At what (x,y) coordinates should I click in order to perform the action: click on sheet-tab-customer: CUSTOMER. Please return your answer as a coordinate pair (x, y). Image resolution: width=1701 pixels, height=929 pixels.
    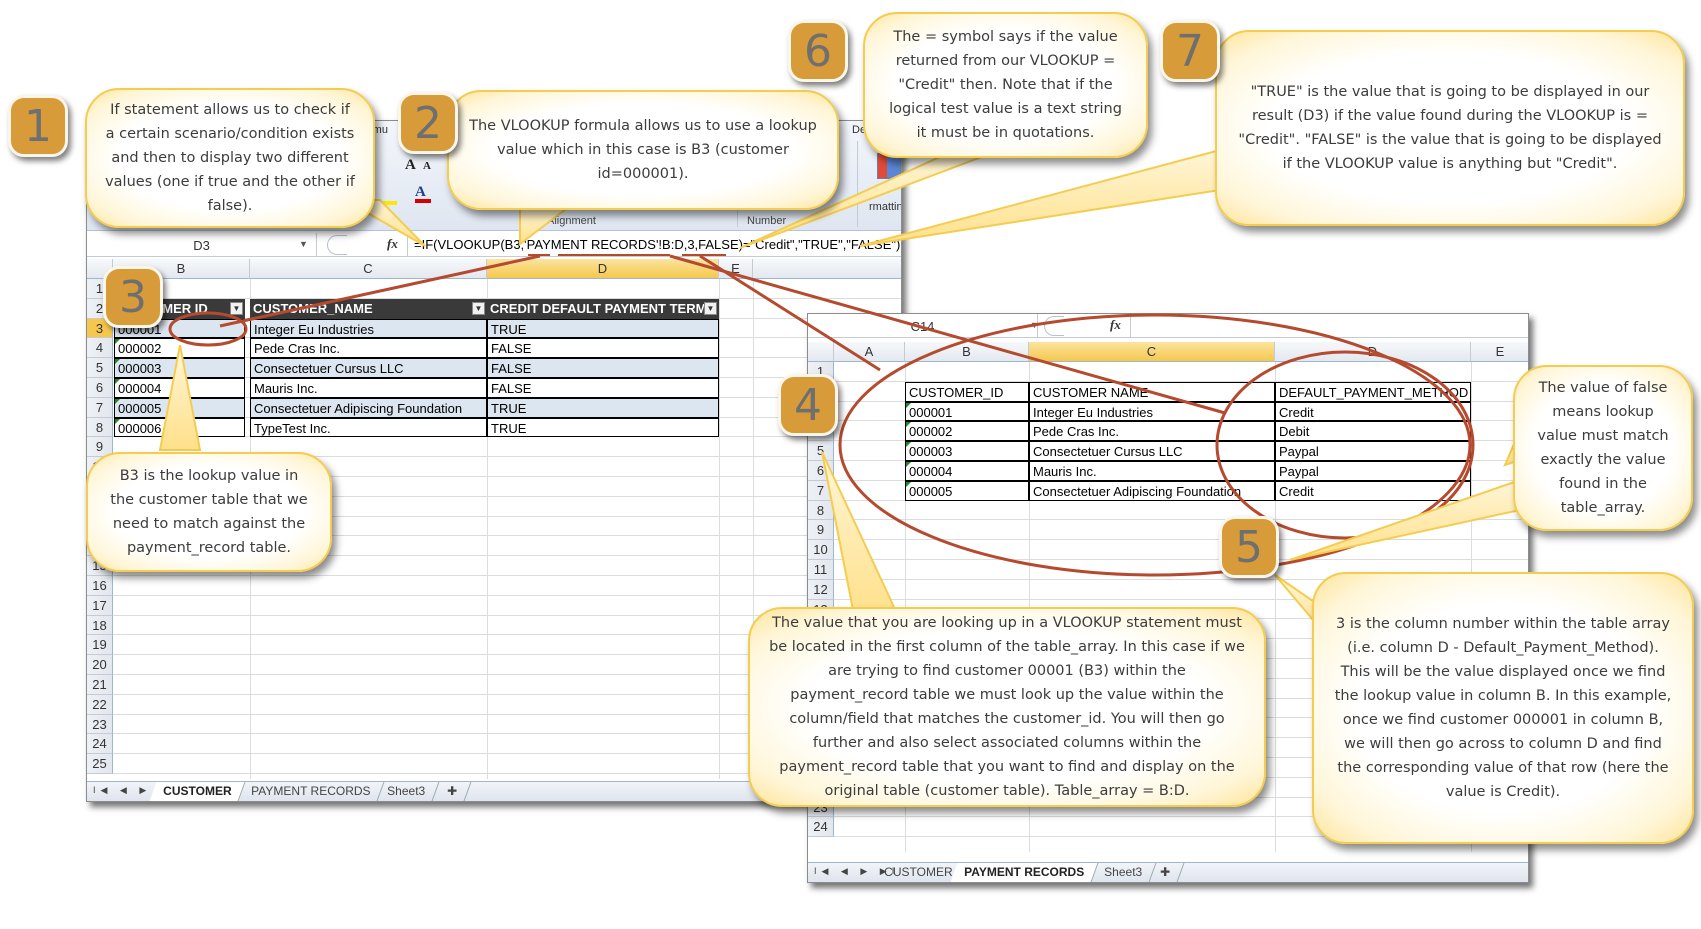
    Looking at the image, I should click on (197, 791).